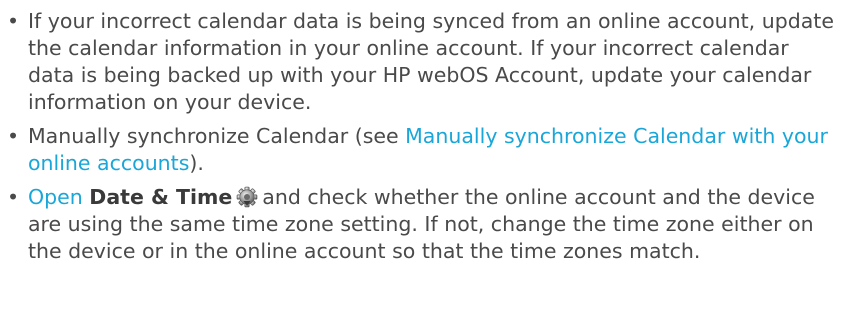  I want to click on item-text-suffix: )., so click(196, 163).